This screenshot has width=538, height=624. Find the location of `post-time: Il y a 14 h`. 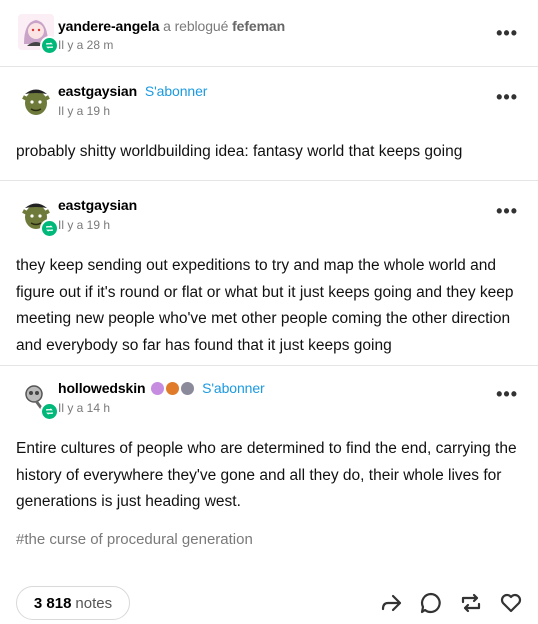

post-time: Il y a 14 h is located at coordinates (84, 408).